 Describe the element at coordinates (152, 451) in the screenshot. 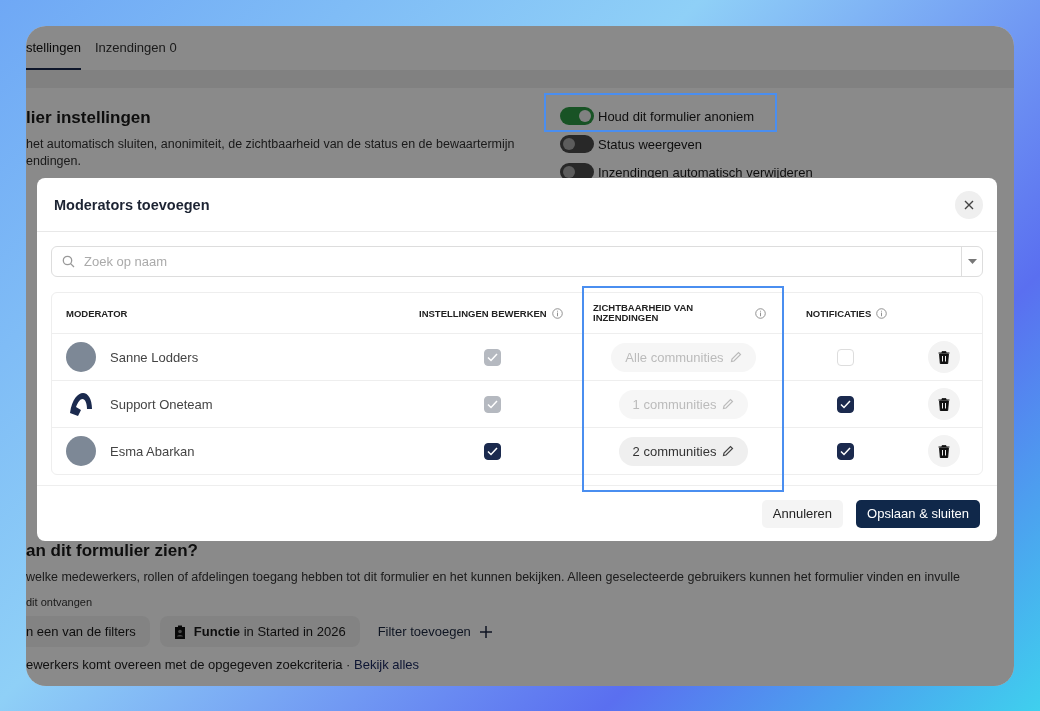

I see `moderator-name: Esma Abarkan` at that location.